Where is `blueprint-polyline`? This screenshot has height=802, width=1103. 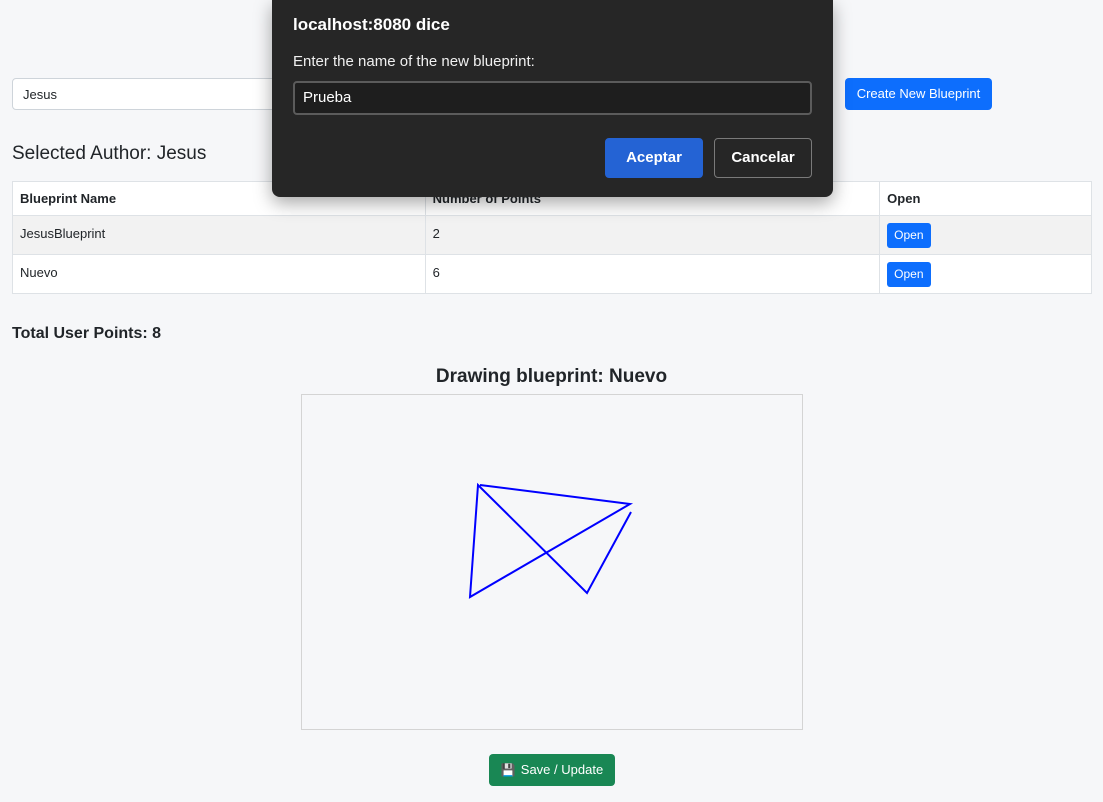 blueprint-polyline is located at coordinates (551, 540).